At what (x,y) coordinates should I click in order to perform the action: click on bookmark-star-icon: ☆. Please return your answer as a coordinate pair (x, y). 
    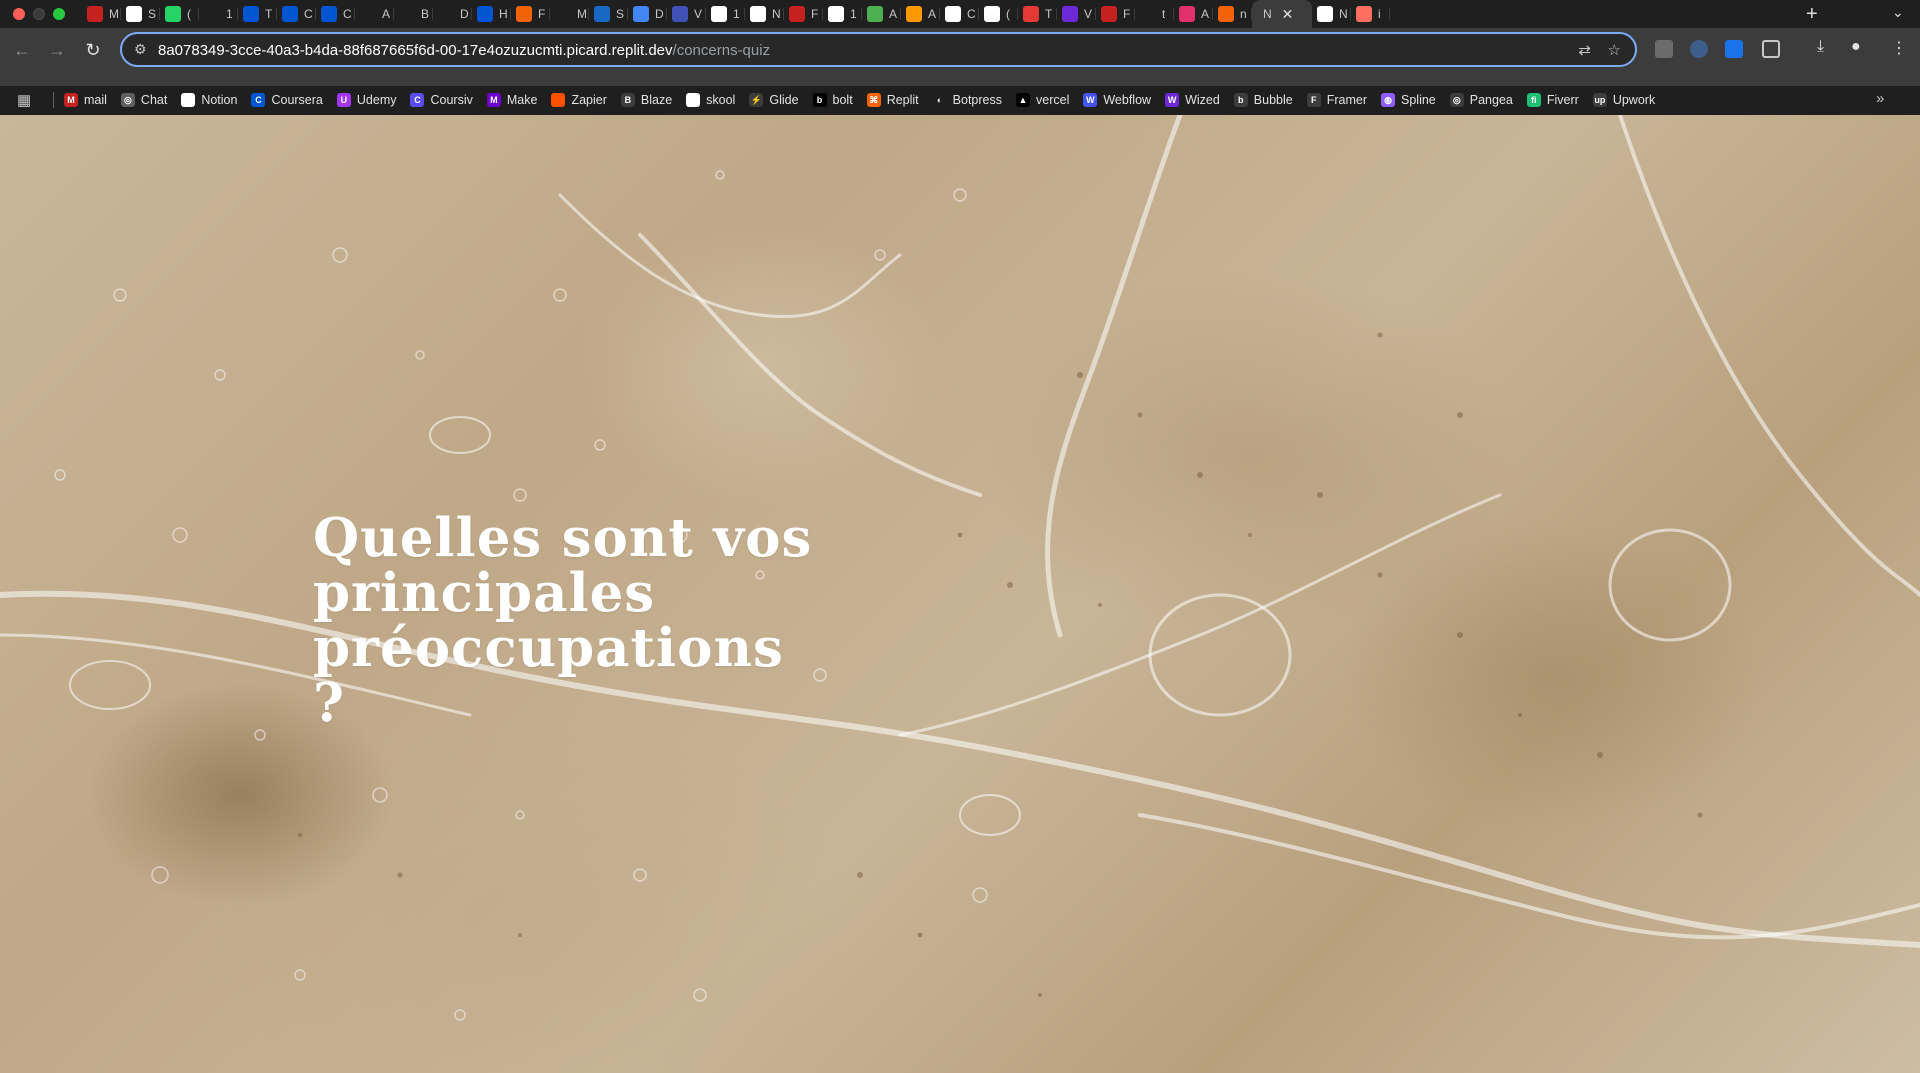
    Looking at the image, I should click on (1614, 50).